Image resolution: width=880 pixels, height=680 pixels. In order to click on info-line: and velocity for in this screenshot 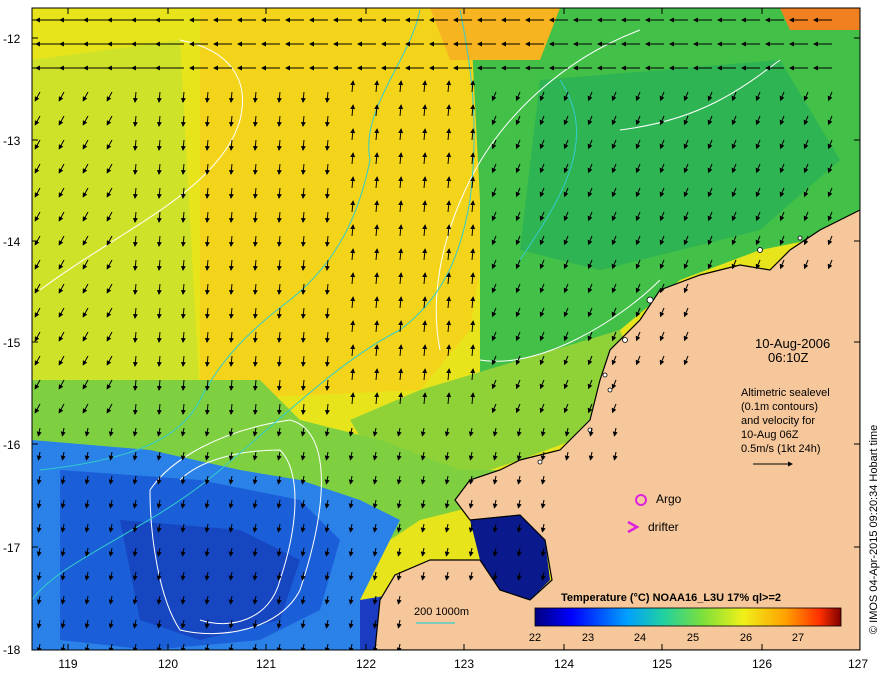, I will do `click(778, 421)`.